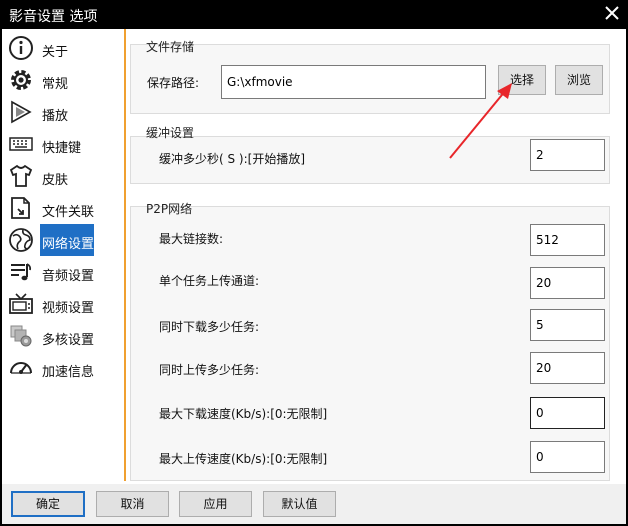 Image resolution: width=628 pixels, height=526 pixels. Describe the element at coordinates (68, 212) in the screenshot. I see `sidebar-item-label: 文件关联` at that location.